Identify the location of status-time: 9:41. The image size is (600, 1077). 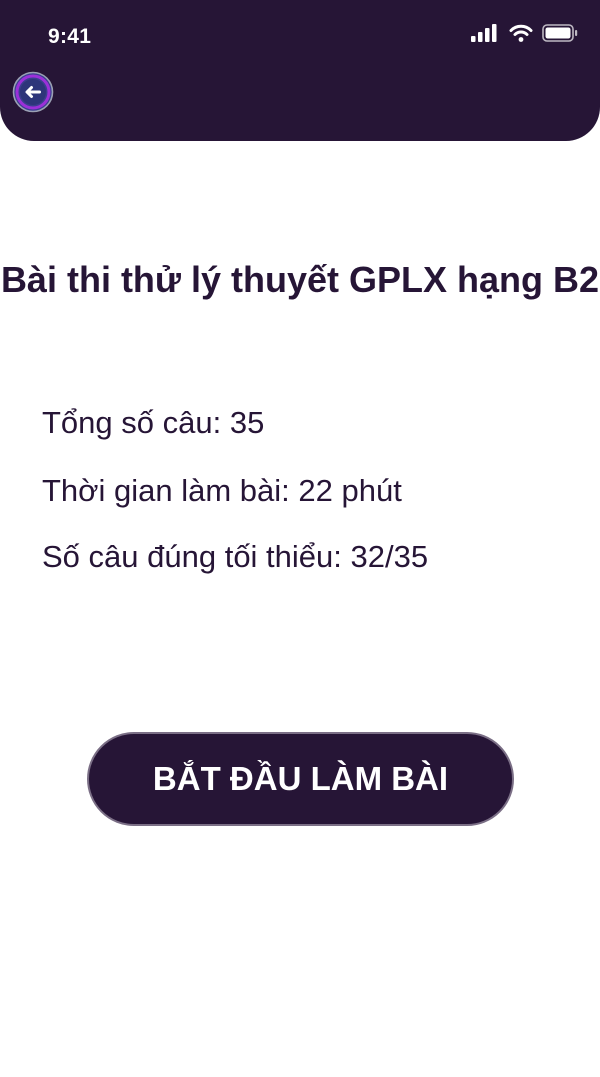
(70, 36).